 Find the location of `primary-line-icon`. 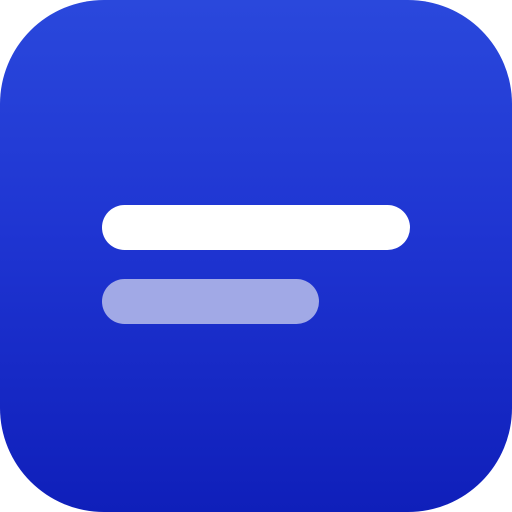

primary-line-icon is located at coordinates (256, 227).